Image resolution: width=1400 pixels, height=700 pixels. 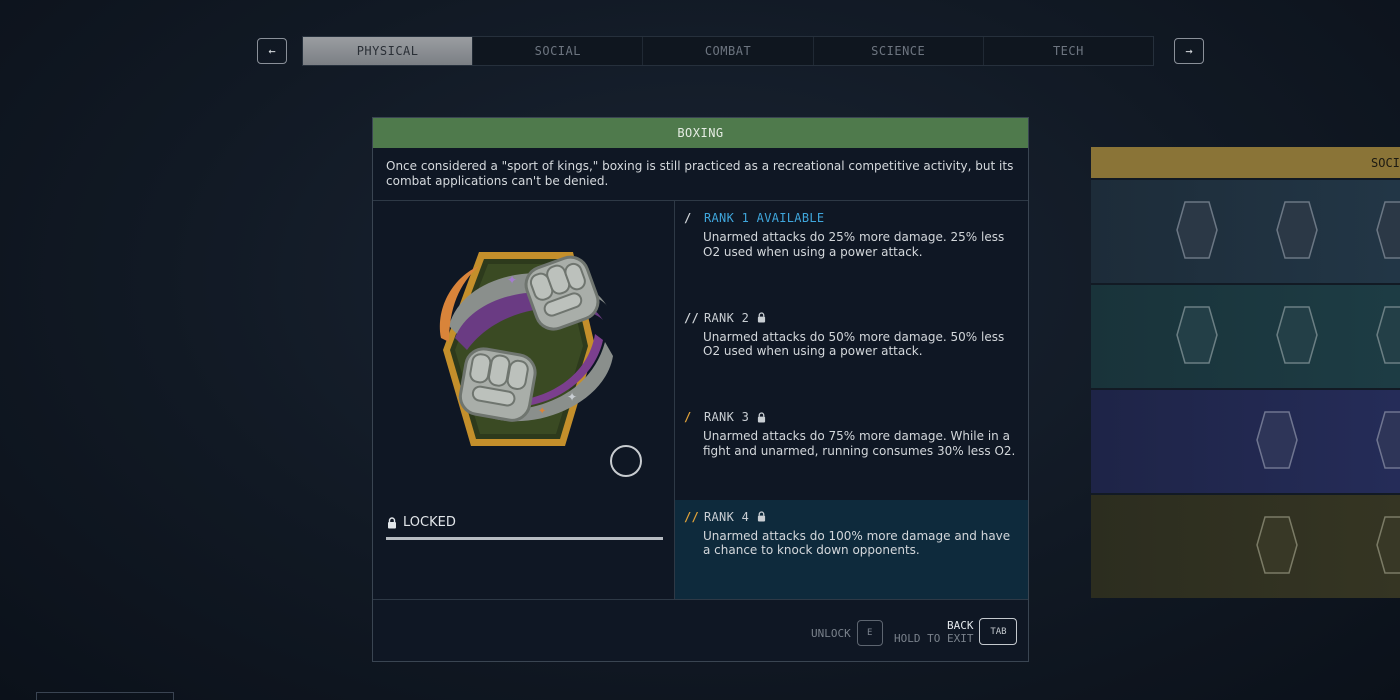 I want to click on skill-title: BOXING, so click(x=700, y=133).